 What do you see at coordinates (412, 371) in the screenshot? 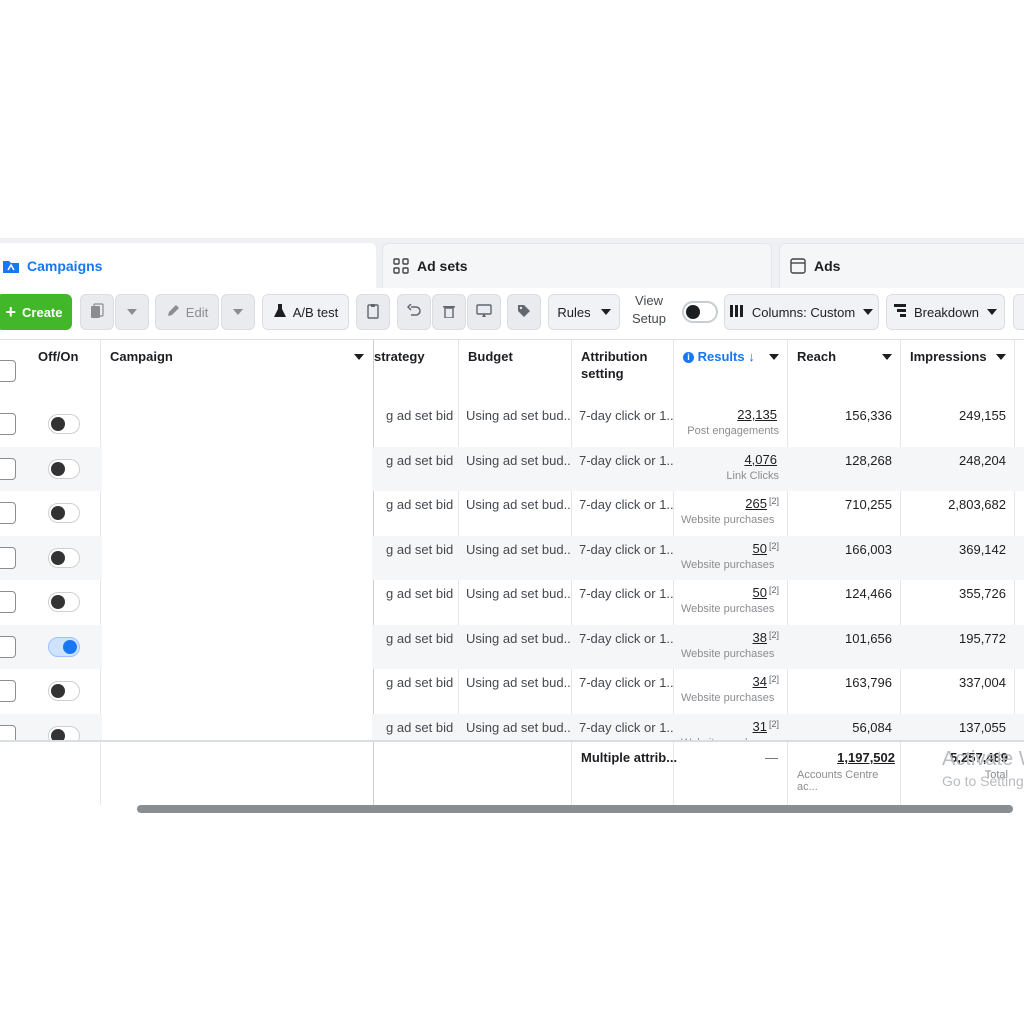
I see `header-bid-strategy: strategy` at bounding box center [412, 371].